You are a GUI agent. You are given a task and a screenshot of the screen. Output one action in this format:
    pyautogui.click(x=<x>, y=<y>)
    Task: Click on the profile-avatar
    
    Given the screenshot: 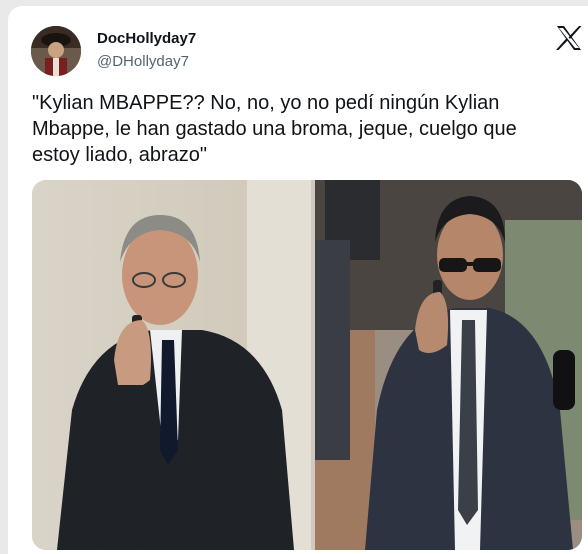 What is the action you would take?
    pyautogui.click(x=56, y=51)
    